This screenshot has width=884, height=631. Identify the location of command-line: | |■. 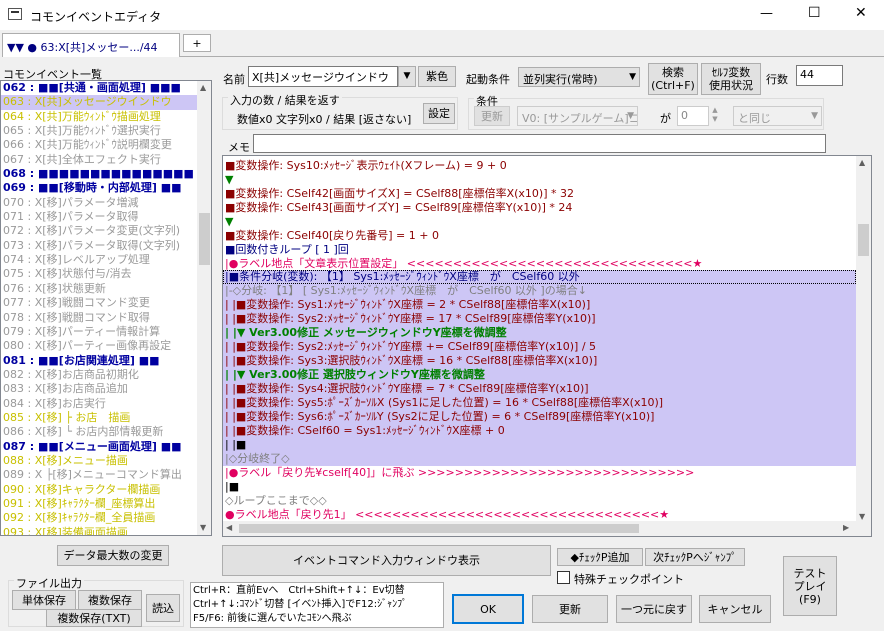
(539, 445).